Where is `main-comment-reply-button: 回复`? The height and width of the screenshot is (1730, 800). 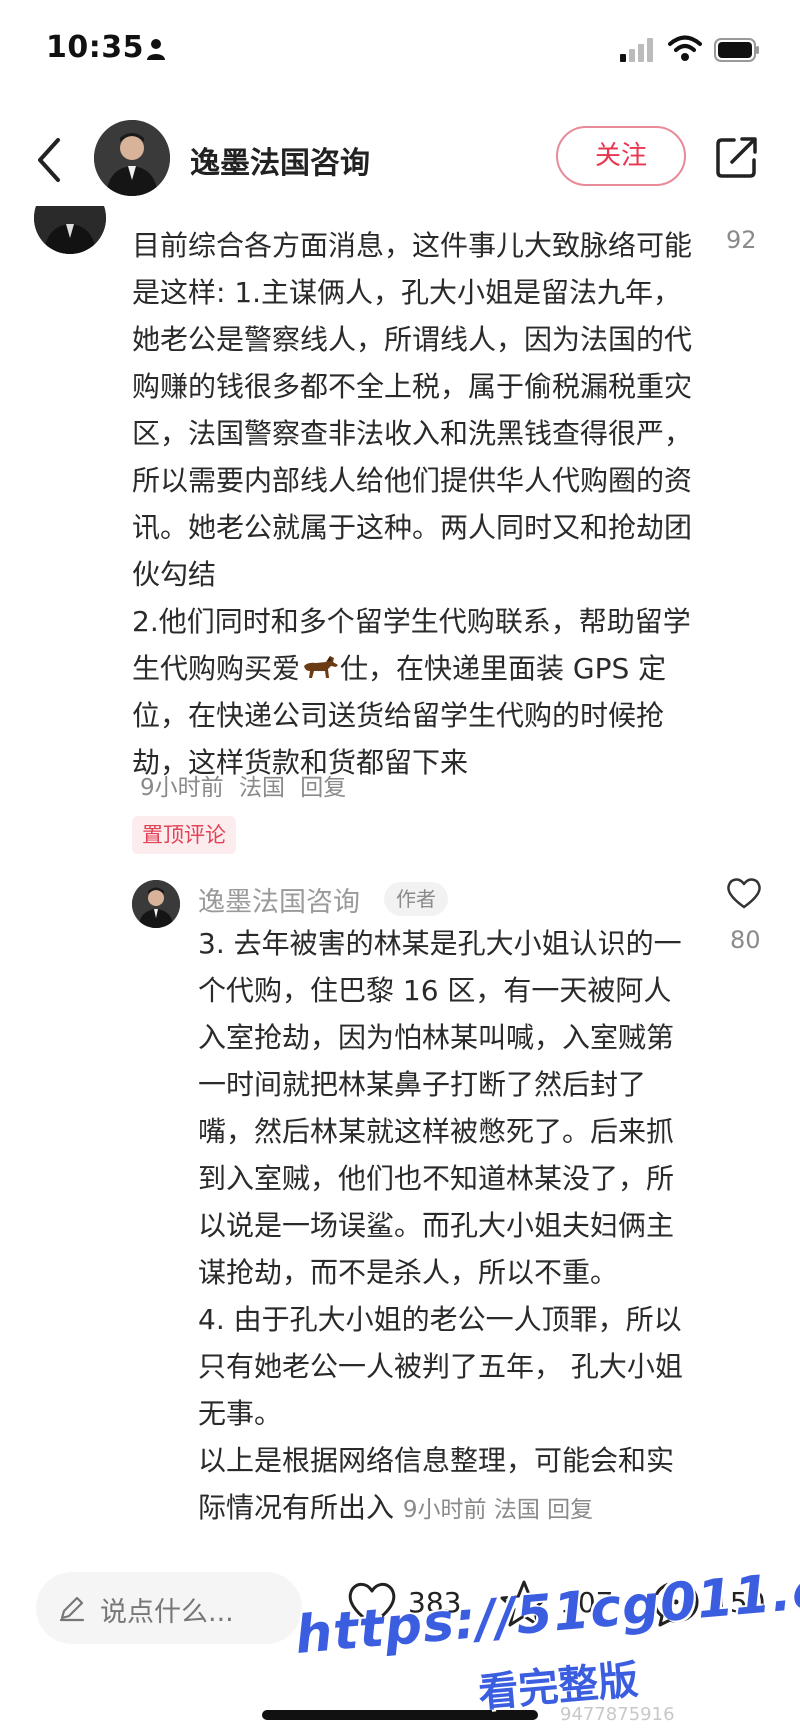
main-comment-reply-button: 回复 is located at coordinates (323, 788).